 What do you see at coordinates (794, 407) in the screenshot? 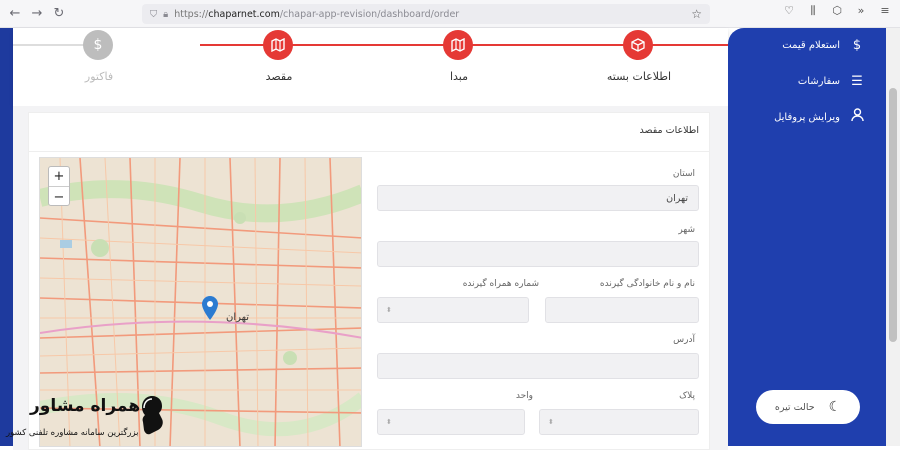
I see `dark-mode-label: حالت تیره` at bounding box center [794, 407].